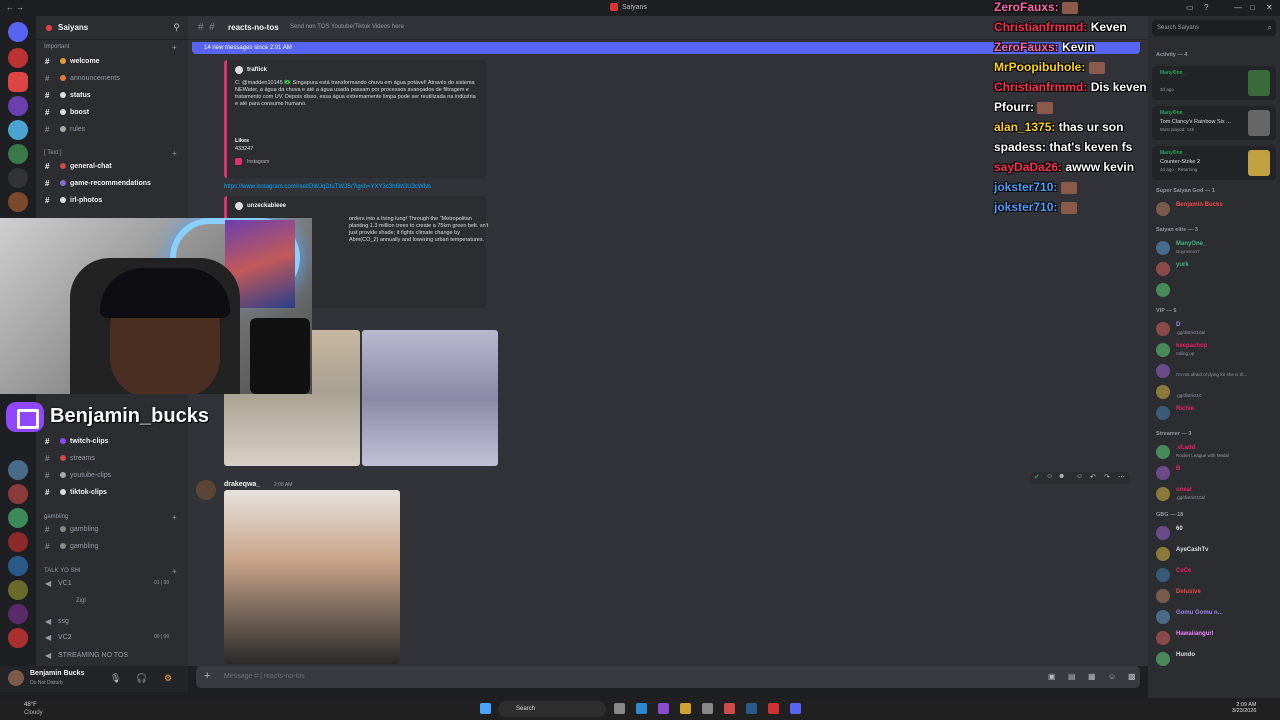 This screenshot has height=720, width=1280. Describe the element at coordinates (430, 398) in the screenshot. I see `fridge-image` at that location.